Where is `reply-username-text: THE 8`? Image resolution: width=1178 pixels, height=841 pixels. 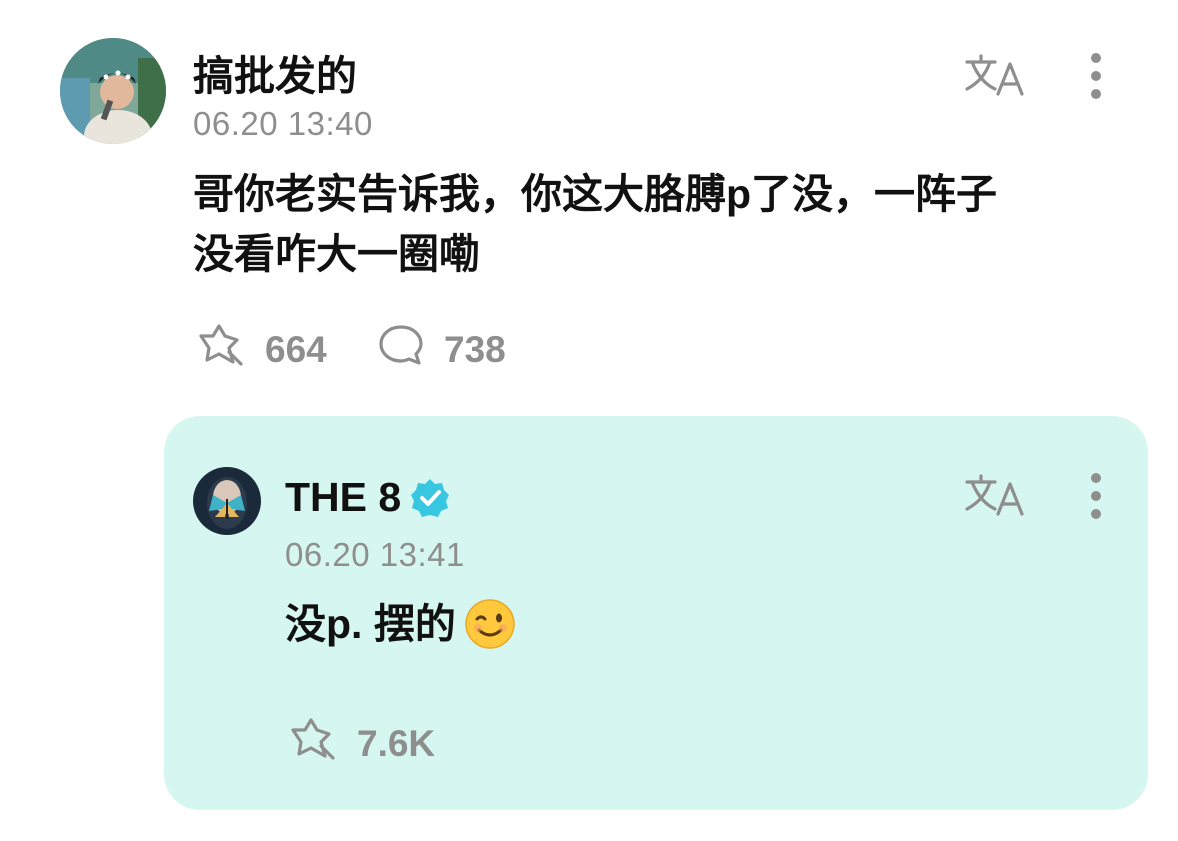
reply-username-text: THE 8 is located at coordinates (343, 497).